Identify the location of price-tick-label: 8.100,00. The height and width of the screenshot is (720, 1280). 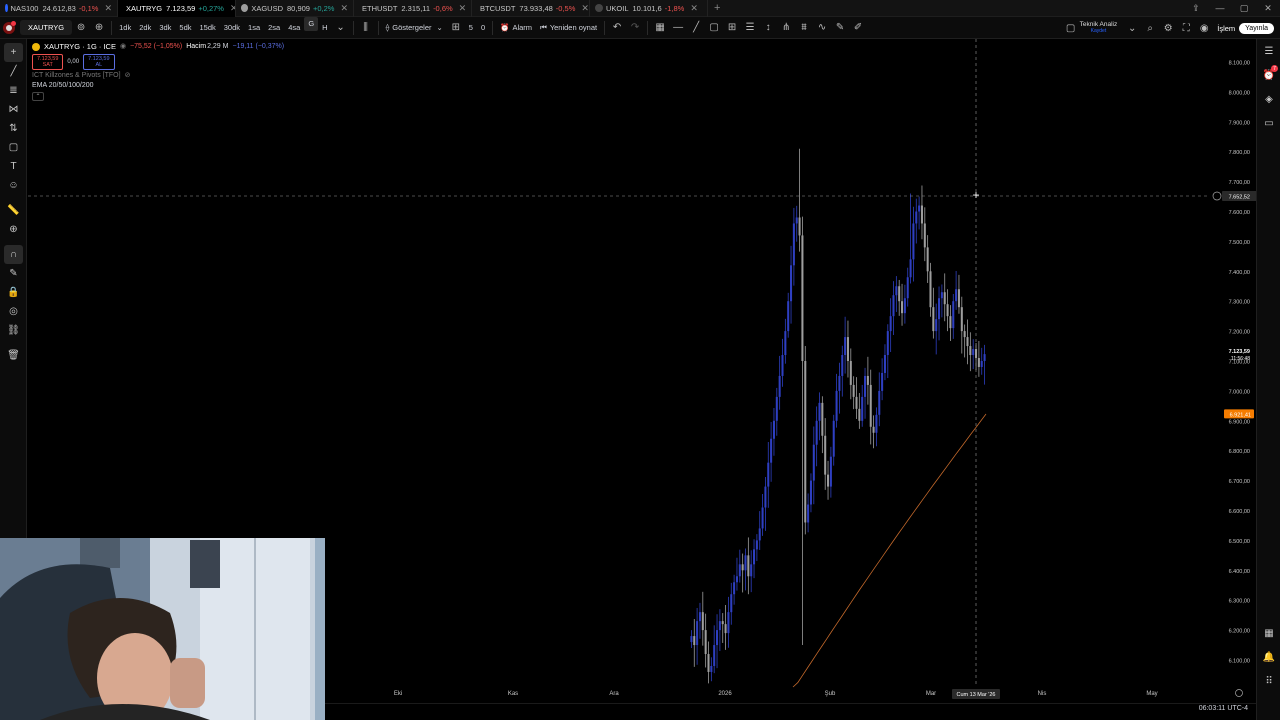
(1239, 64).